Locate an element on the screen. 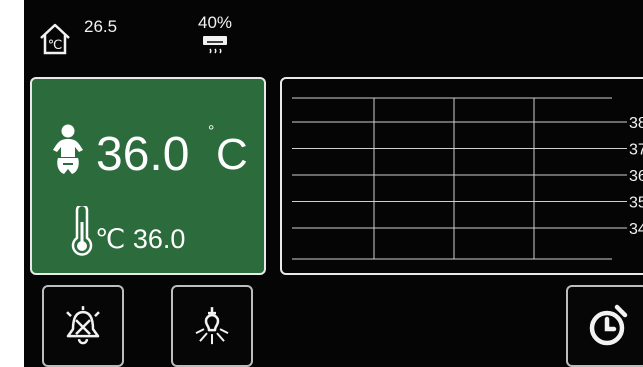  ambient-temperature: 26.5 is located at coordinates (101, 26).